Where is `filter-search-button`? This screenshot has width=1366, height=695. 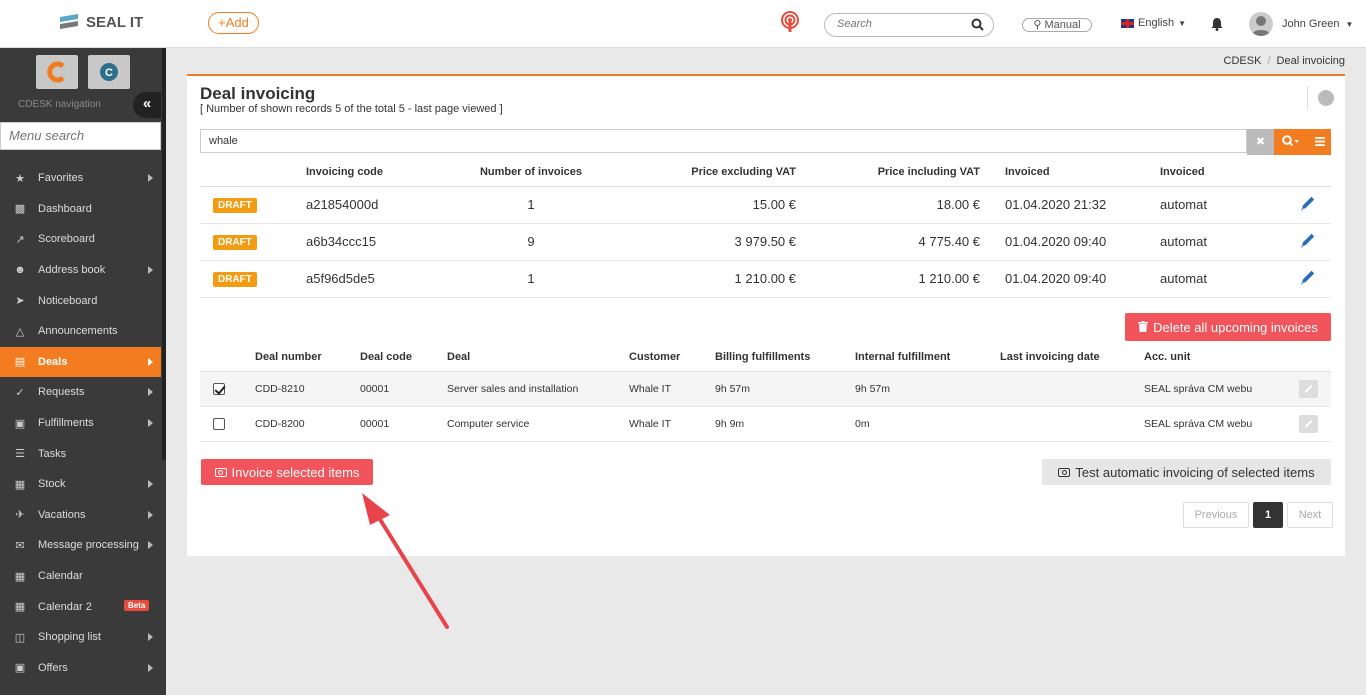 filter-search-button is located at coordinates (1291, 142).